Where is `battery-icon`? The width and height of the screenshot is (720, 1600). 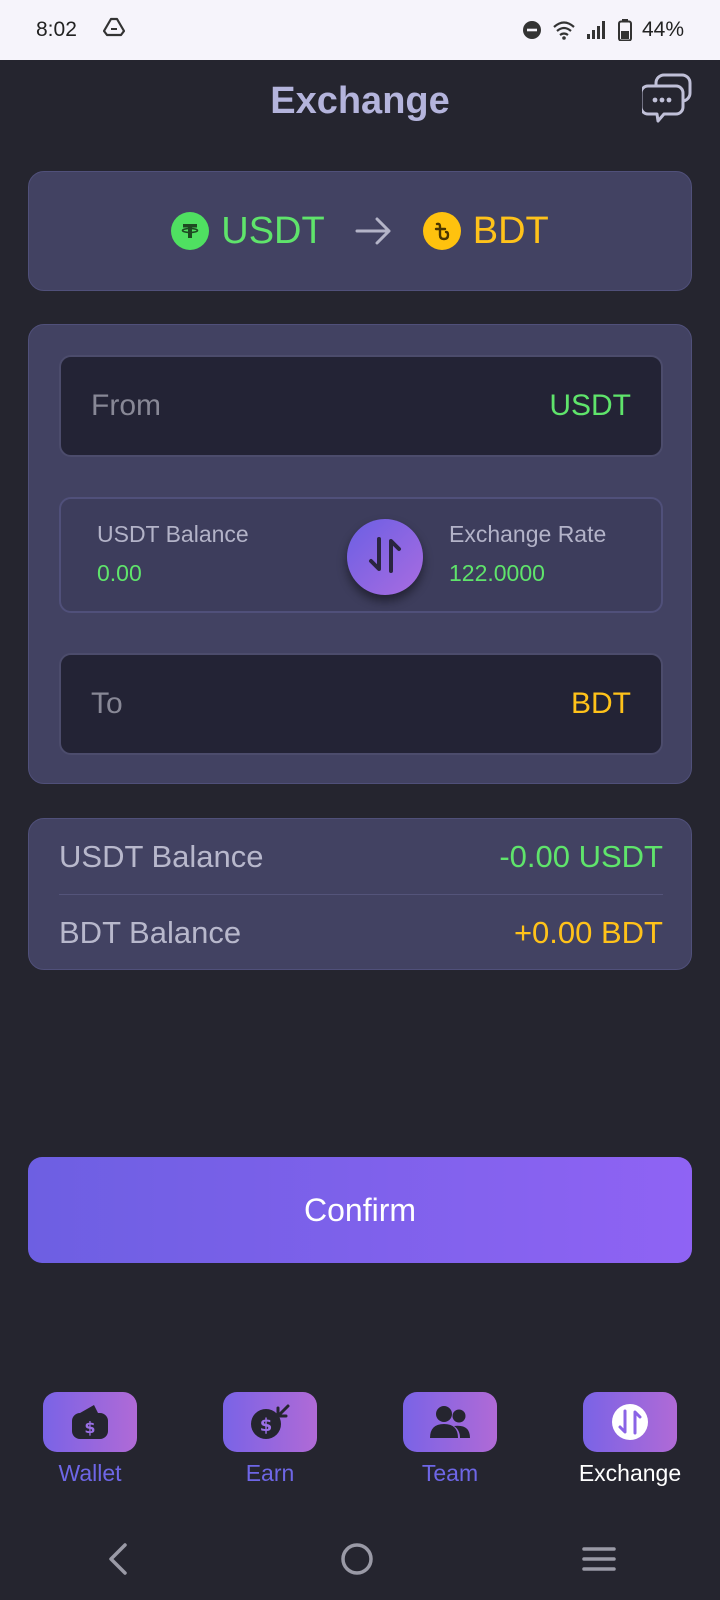
battery-icon is located at coordinates (624, 30).